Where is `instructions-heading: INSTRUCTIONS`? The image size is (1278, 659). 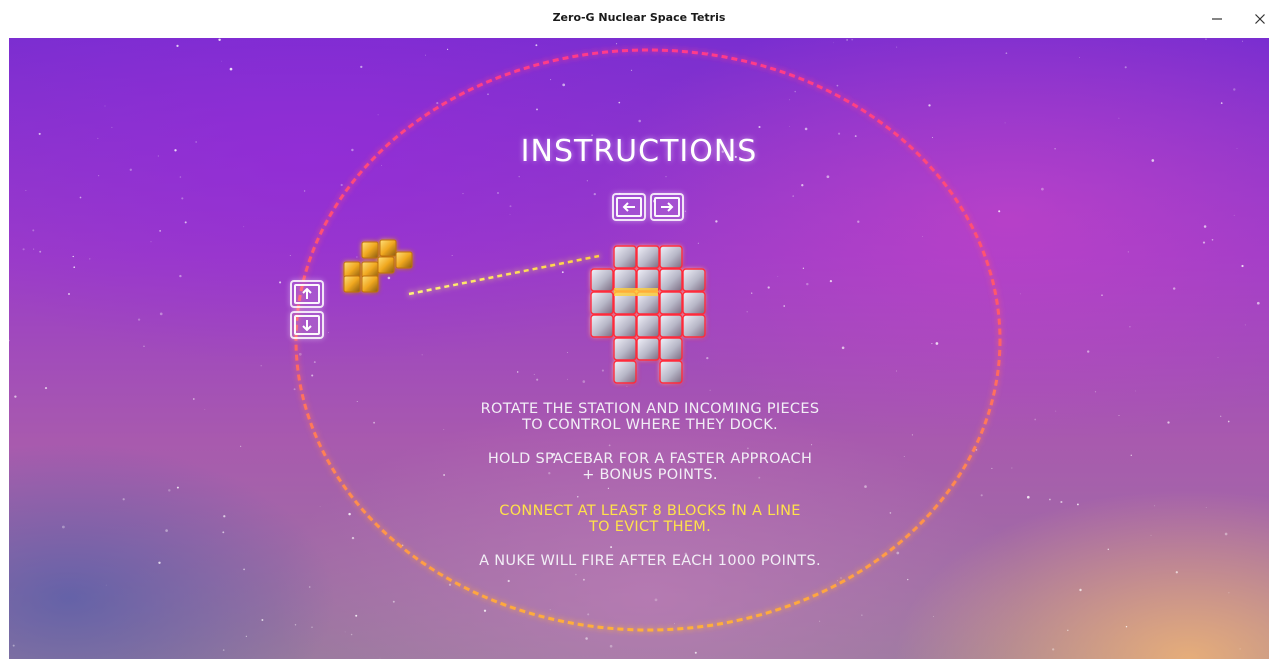 instructions-heading: INSTRUCTIONS is located at coordinates (639, 151).